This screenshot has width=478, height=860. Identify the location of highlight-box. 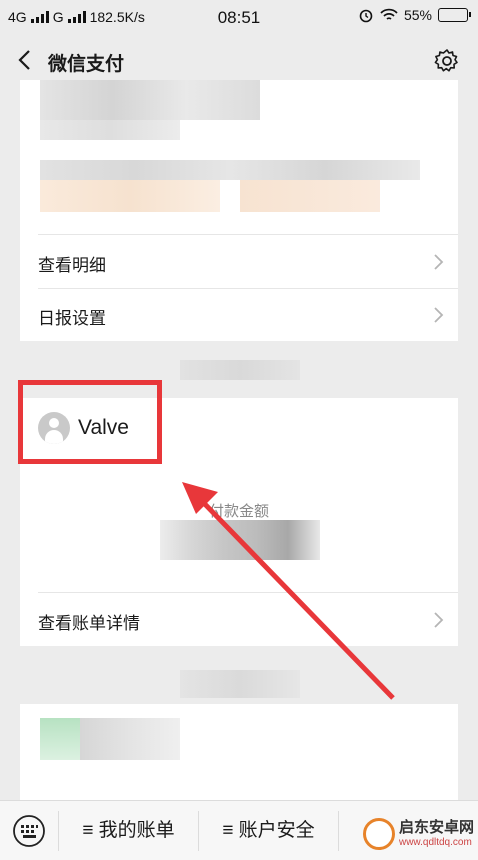
(90, 422).